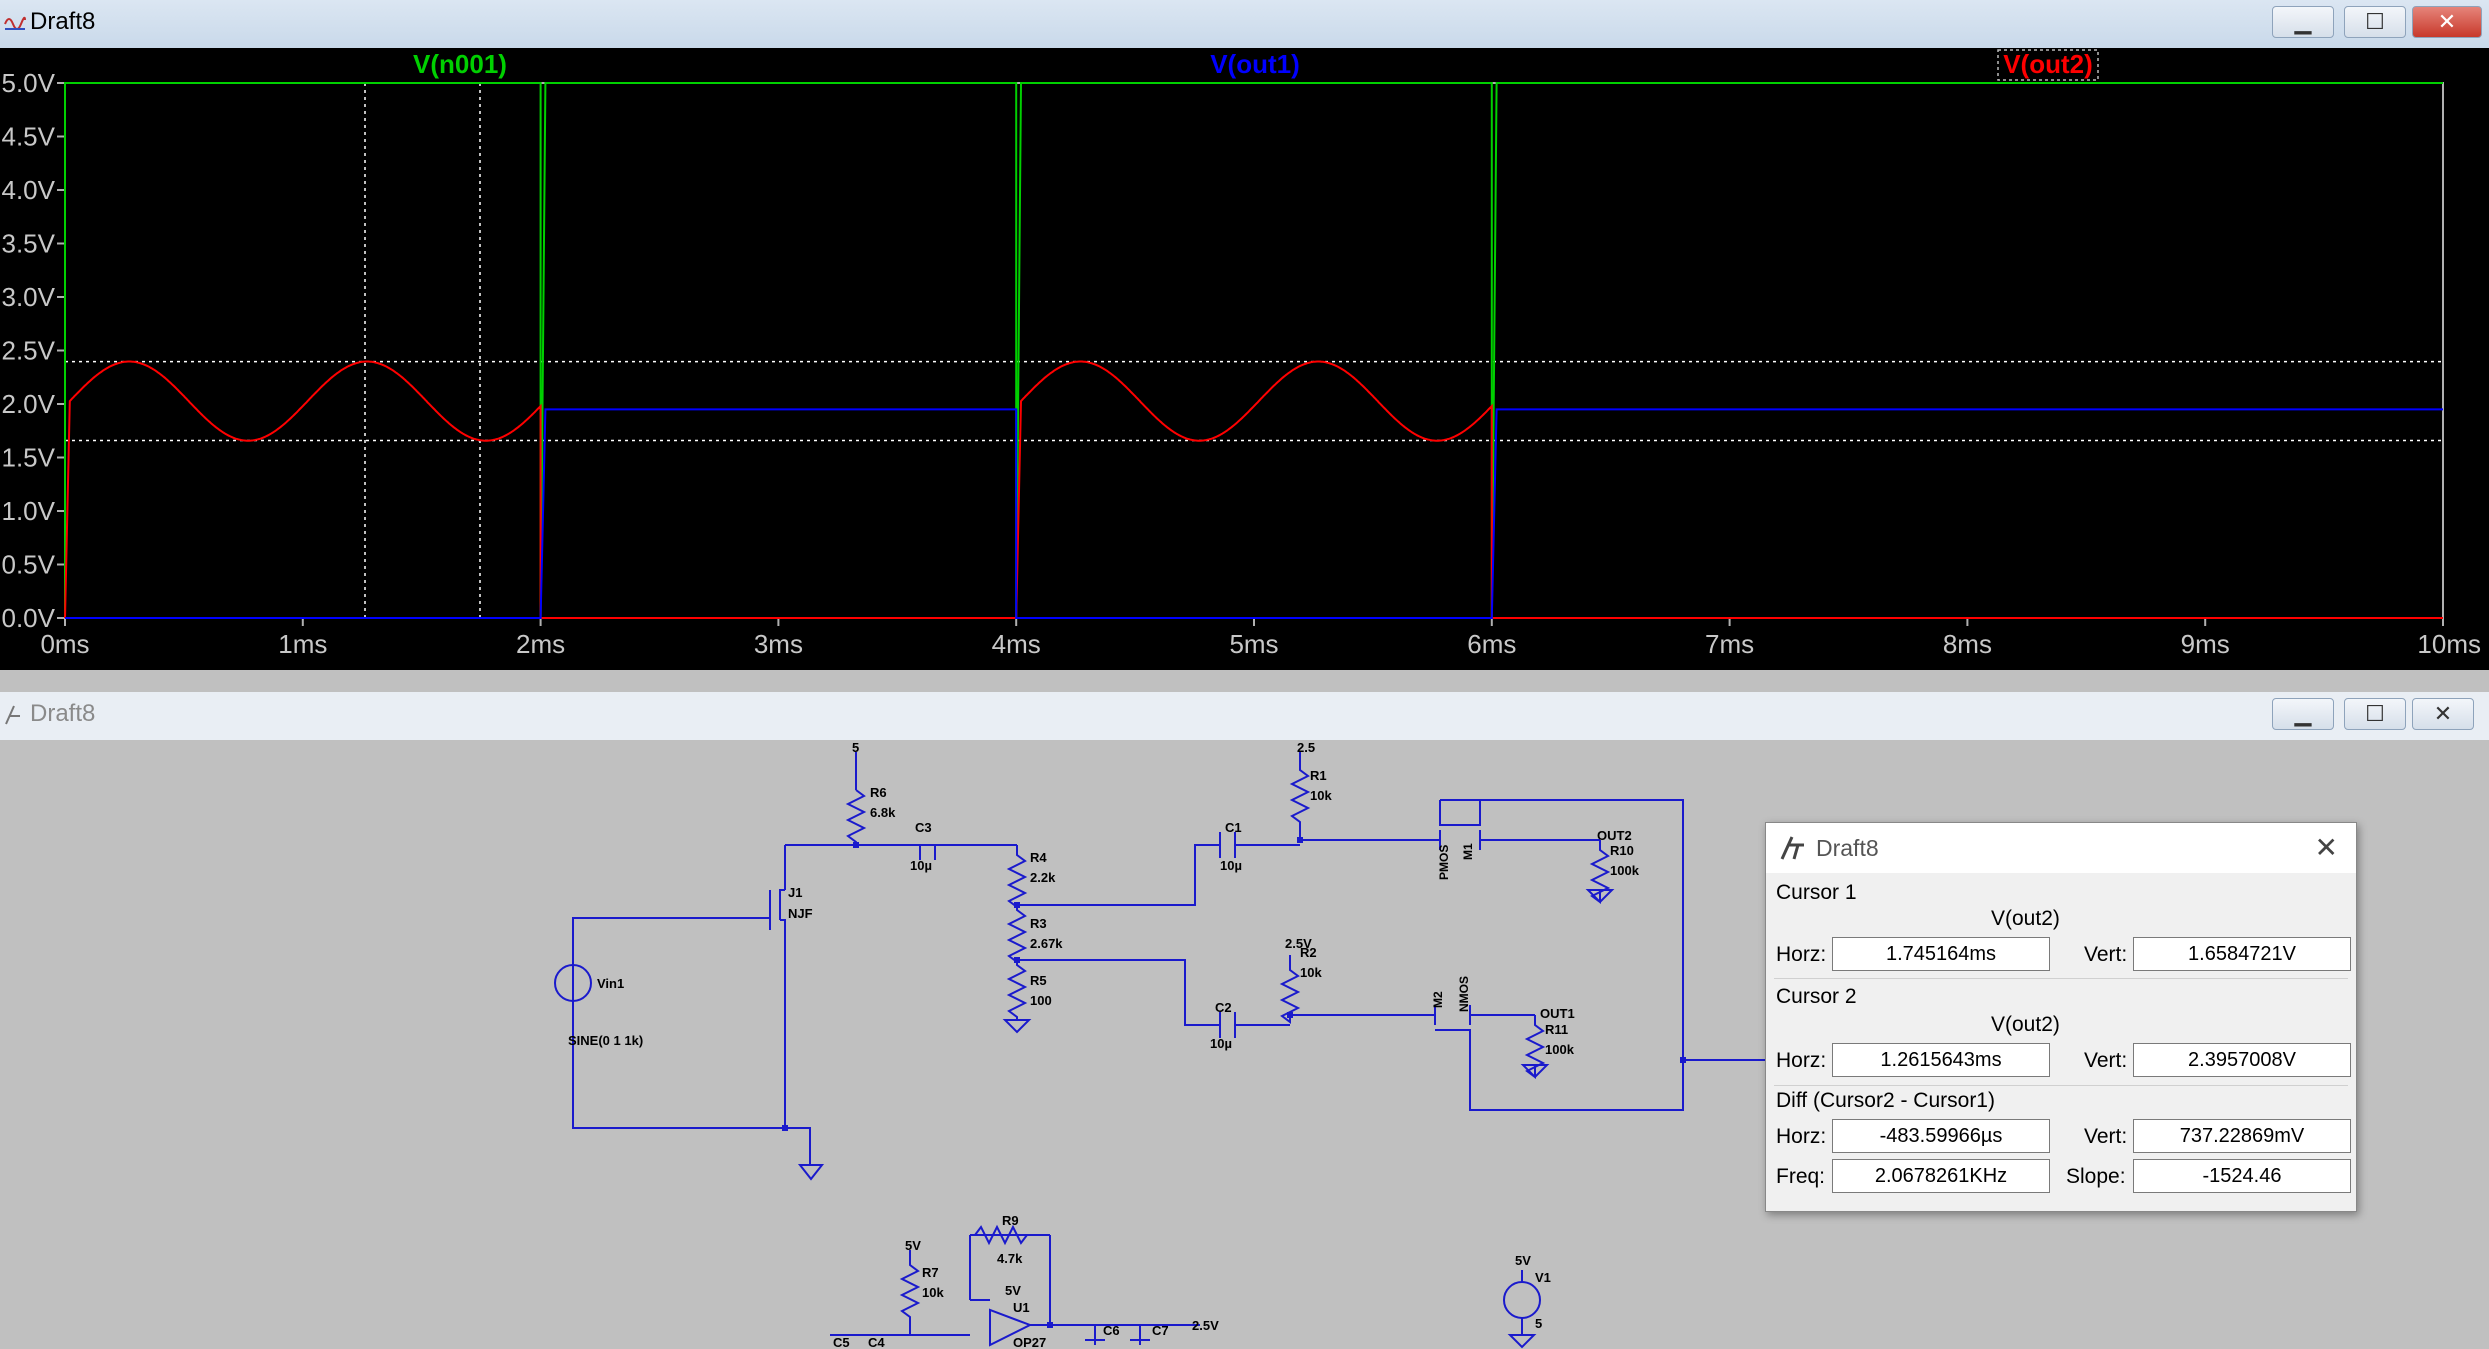 The height and width of the screenshot is (1349, 2489). Describe the element at coordinates (2106, 954) in the screenshot. I see `cursor1-vert-label: Vert:` at that location.